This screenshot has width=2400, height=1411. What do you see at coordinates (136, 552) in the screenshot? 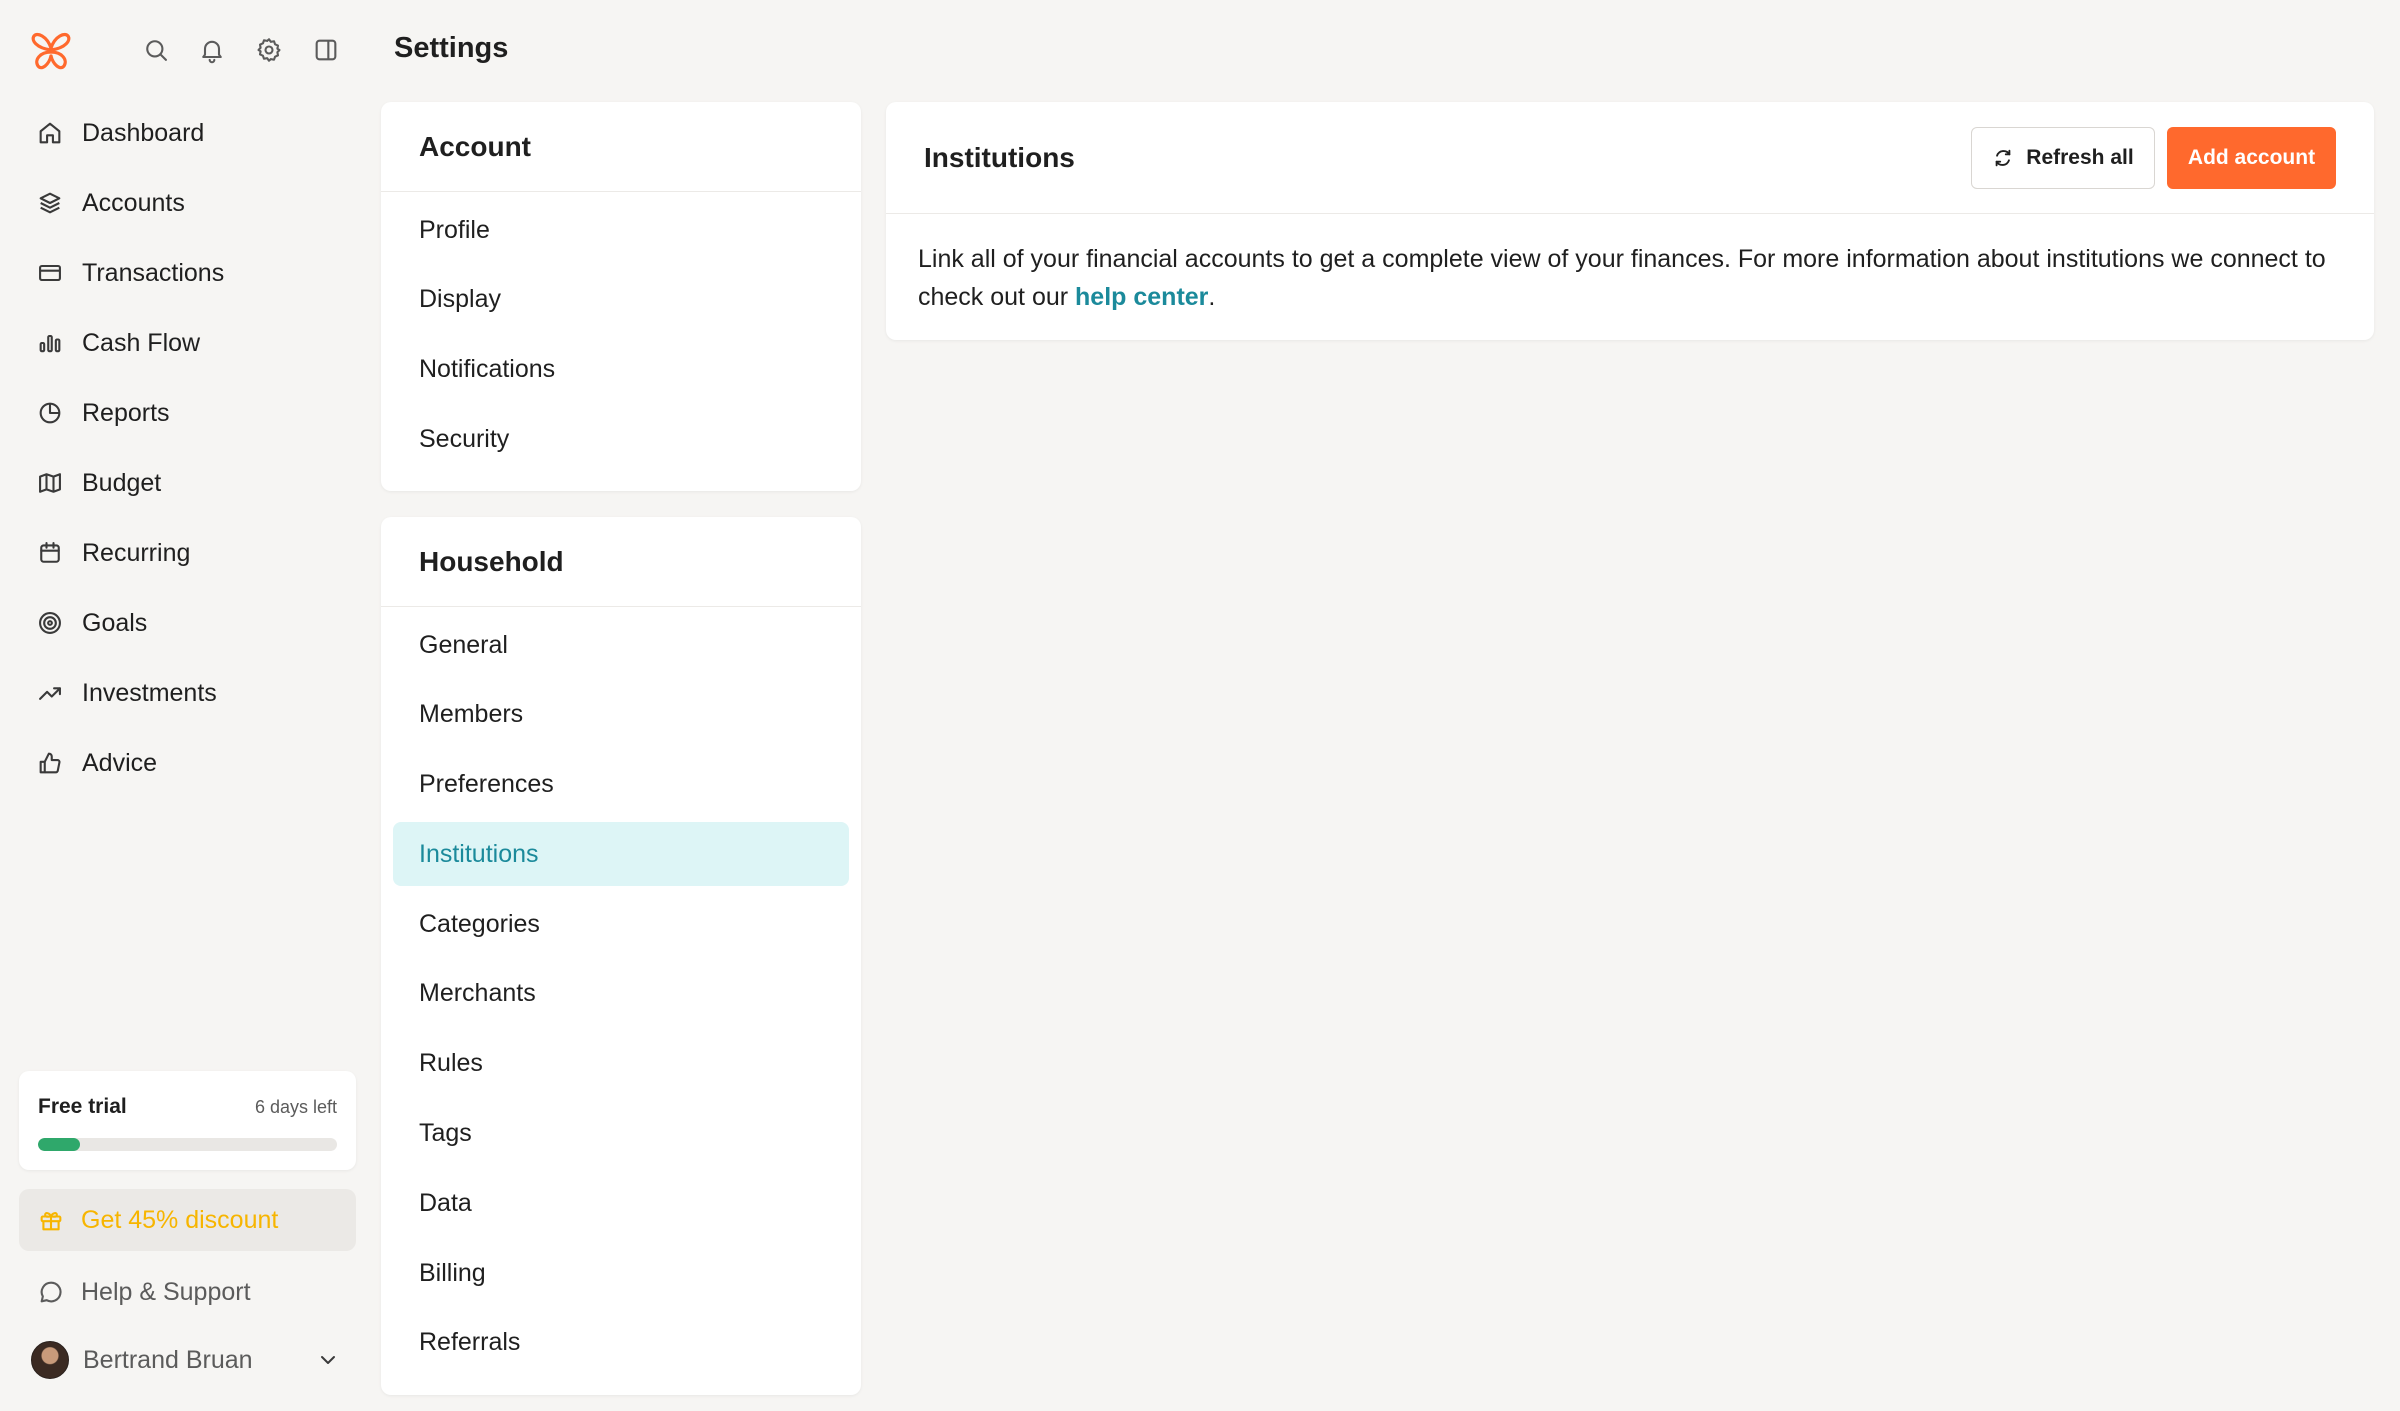
I see `nav-item-label: Recurring` at bounding box center [136, 552].